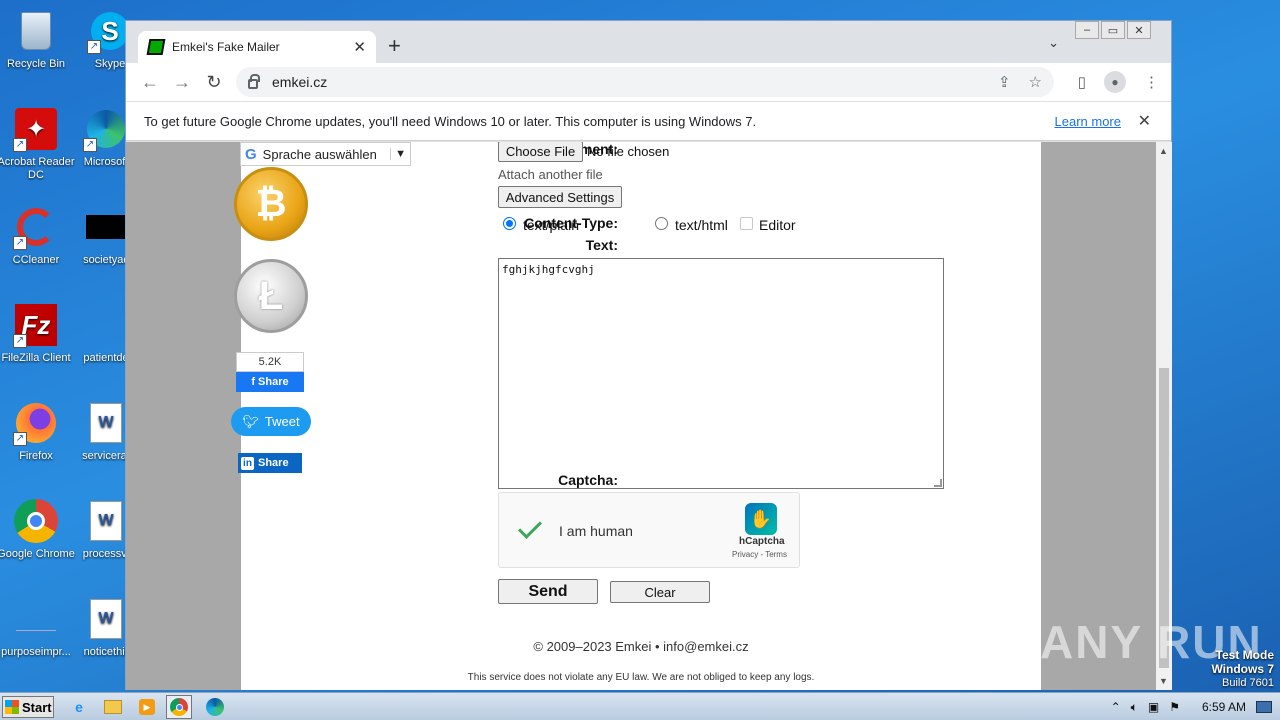 The width and height of the screenshot is (1280, 720). What do you see at coordinates (37, 554) in the screenshot?
I see `desktop-icon-label: Google Chrome` at bounding box center [37, 554].